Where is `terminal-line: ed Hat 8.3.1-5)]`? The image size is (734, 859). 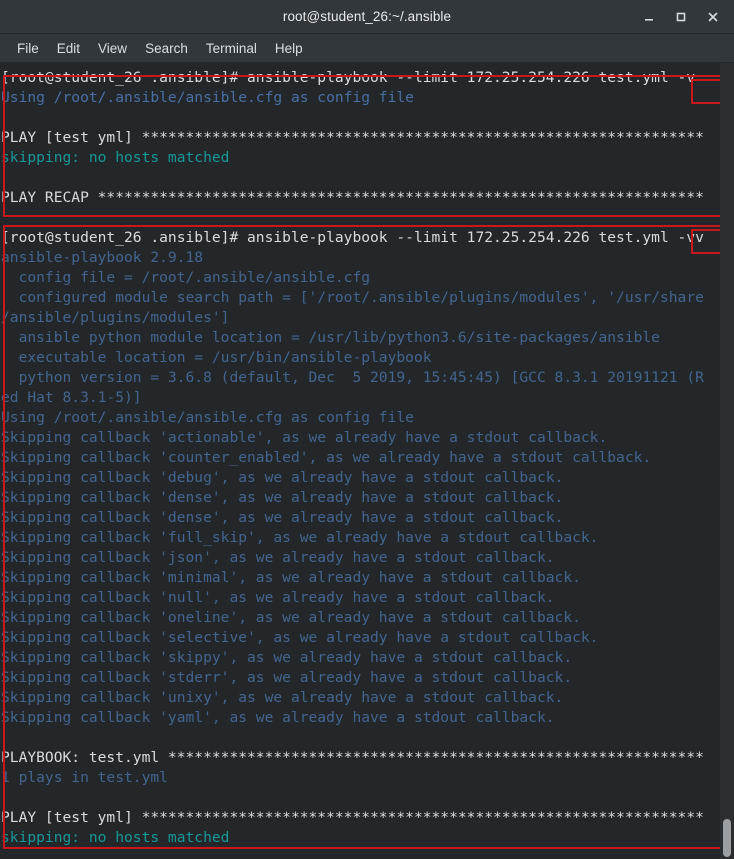
terminal-line: ed Hat 8.3.1-5)] is located at coordinates (71, 397).